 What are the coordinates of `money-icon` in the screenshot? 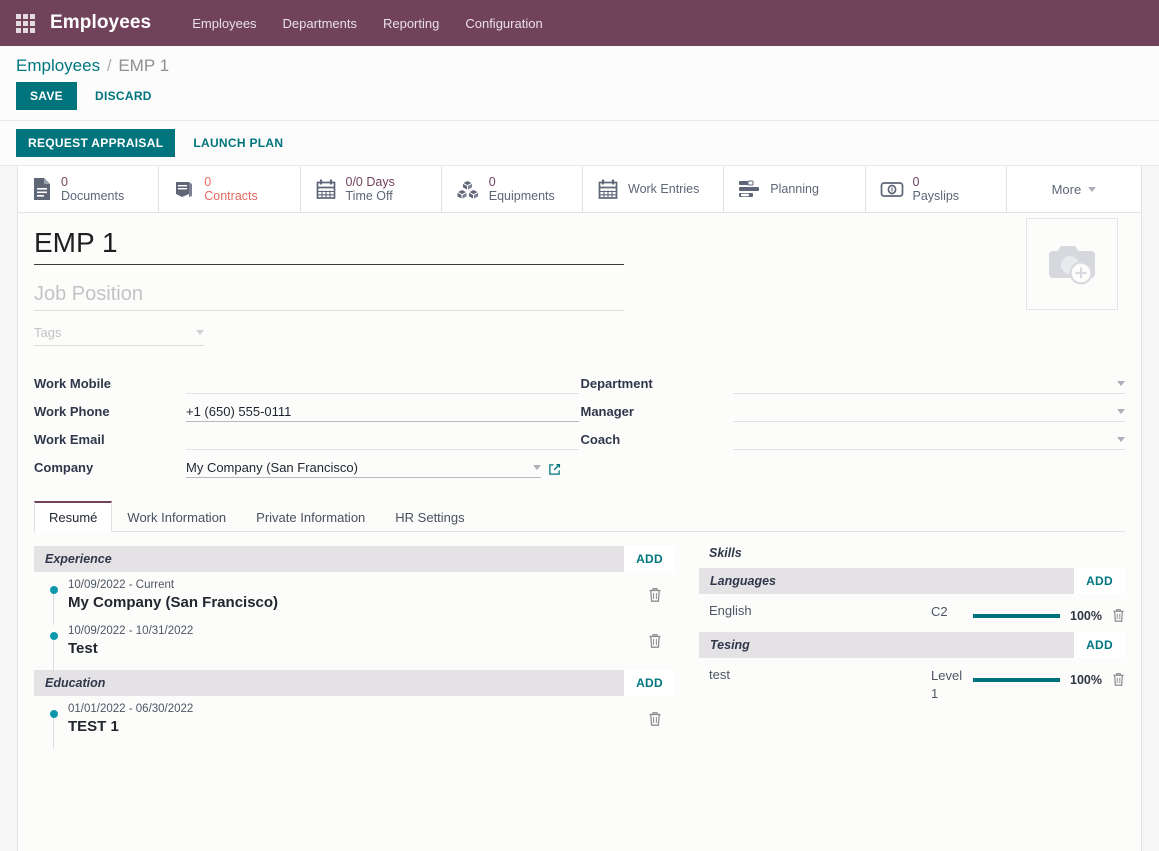 It's located at (892, 189).